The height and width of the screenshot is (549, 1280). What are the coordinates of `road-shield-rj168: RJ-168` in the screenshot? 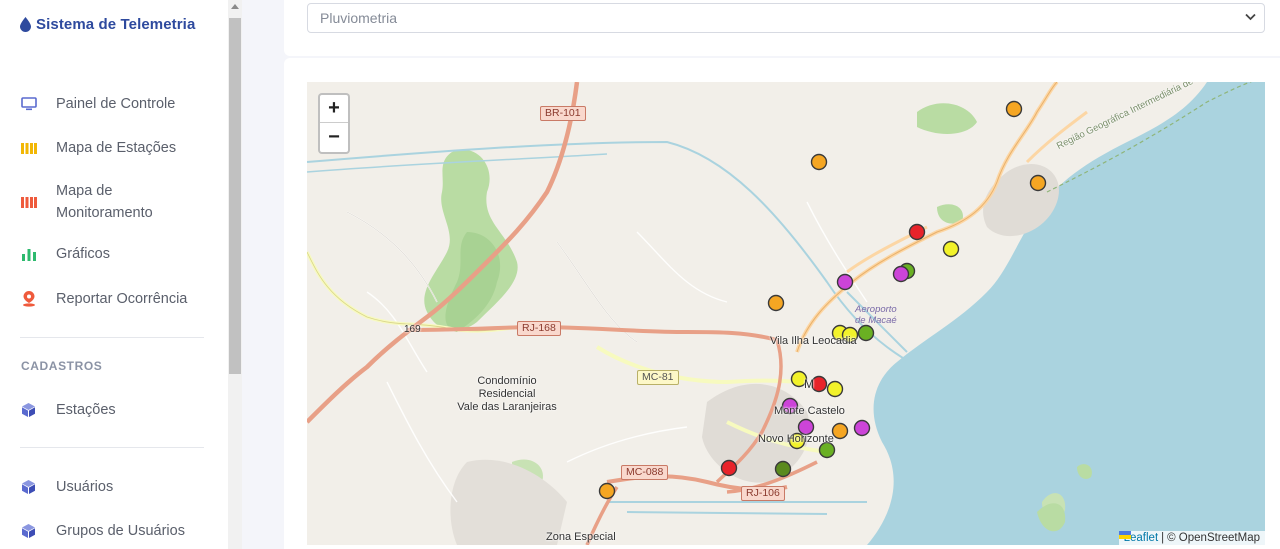 It's located at (539, 328).